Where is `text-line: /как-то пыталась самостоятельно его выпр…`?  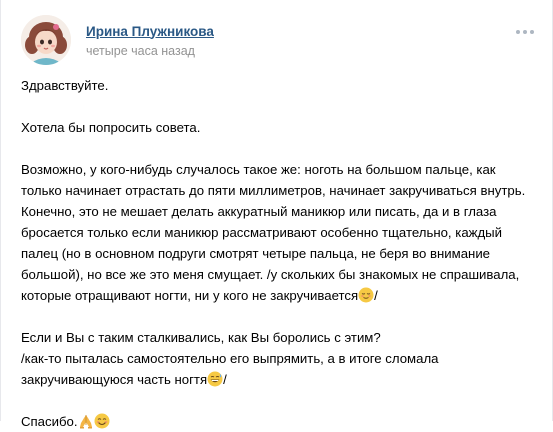 text-line: /как-то пыталась самостоятельно его выпр… is located at coordinates (230, 358).